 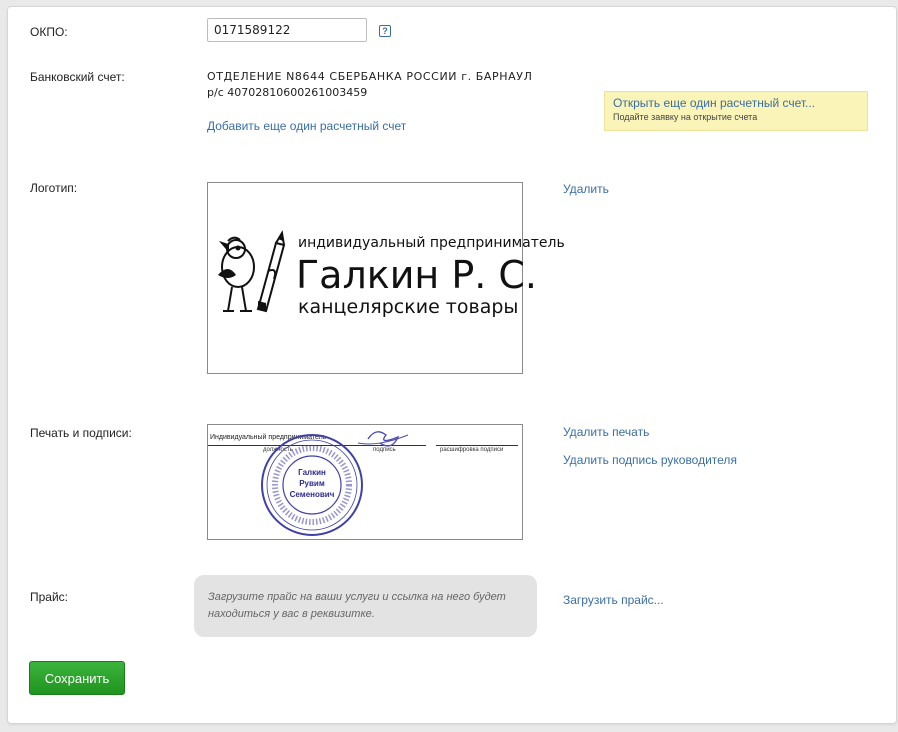 I want to click on delete-logo-link: Удалить, so click(x=586, y=189).